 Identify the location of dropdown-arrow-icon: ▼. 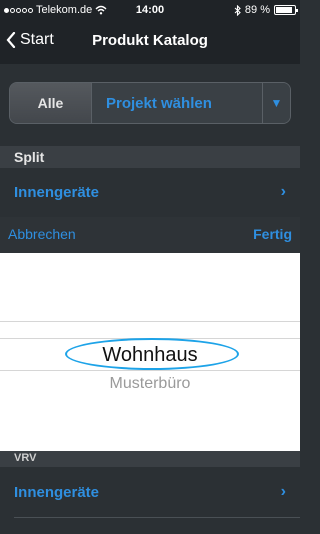
(276, 103).